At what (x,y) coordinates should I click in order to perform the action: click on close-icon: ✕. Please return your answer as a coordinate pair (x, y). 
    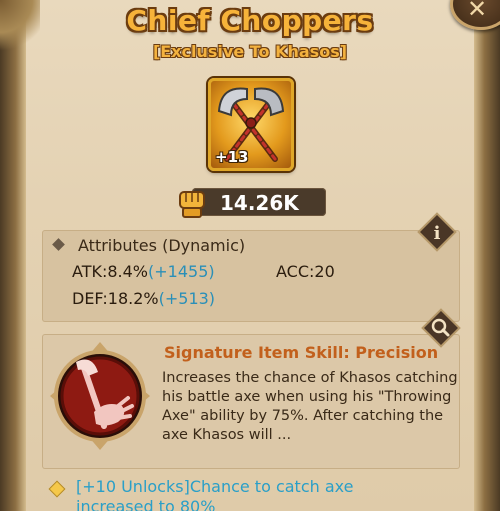
    Looking at the image, I should click on (477, 11).